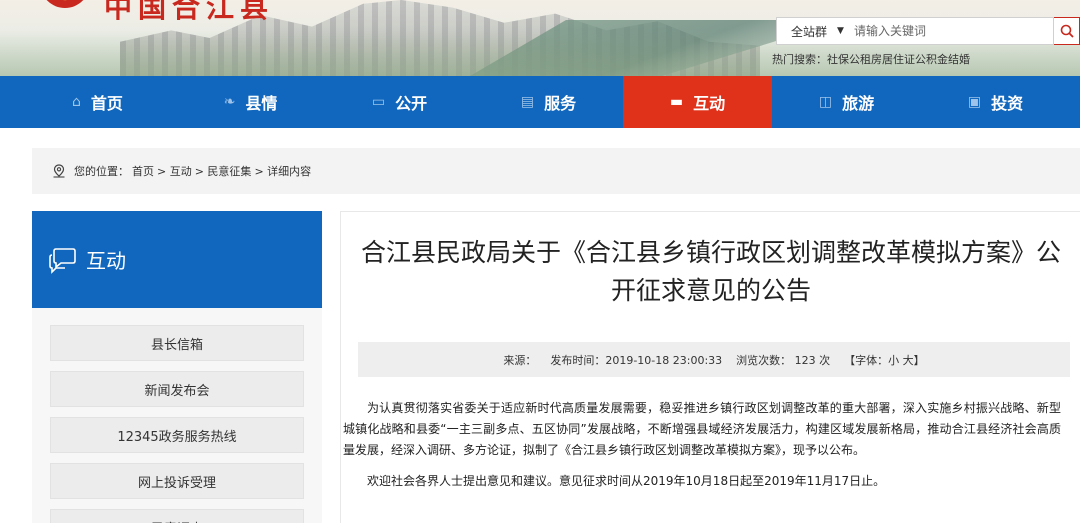 This screenshot has height=523, width=1080. What do you see at coordinates (636, 360) in the screenshot?
I see `meta-publish-time: 发布时间：2019-10-18 23:00:33` at bounding box center [636, 360].